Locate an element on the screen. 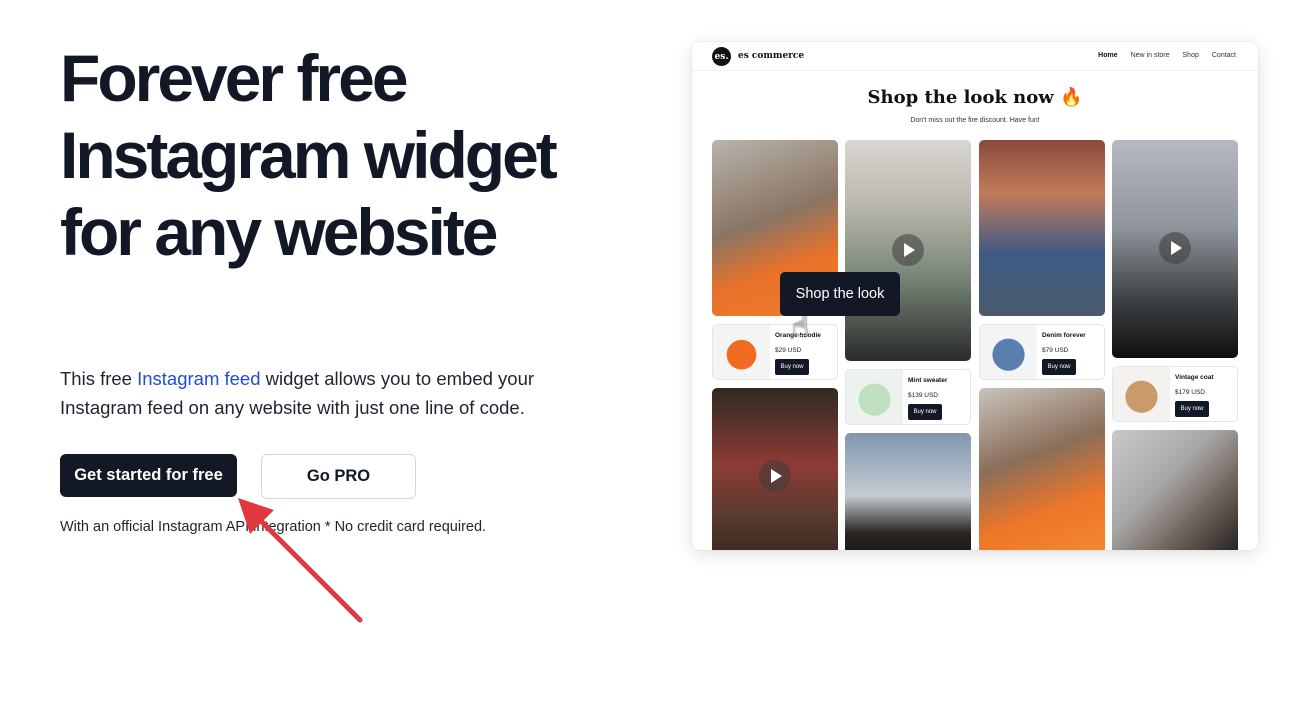  nav-shop: Shop is located at coordinates (1191, 55).